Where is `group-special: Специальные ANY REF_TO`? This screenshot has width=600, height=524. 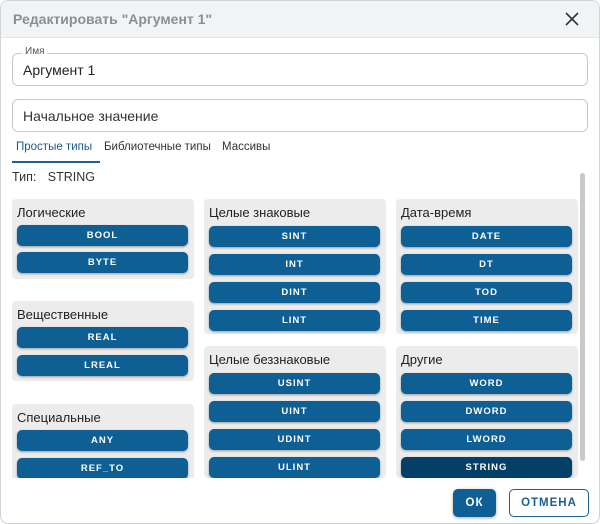 group-special: Специальные ANY REF_TO is located at coordinates (103, 441).